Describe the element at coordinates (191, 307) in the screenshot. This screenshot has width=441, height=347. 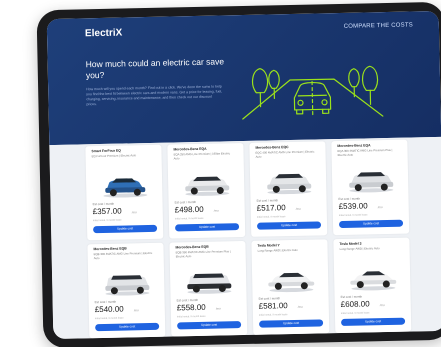
I see `monthly-price: £558.00` at that location.